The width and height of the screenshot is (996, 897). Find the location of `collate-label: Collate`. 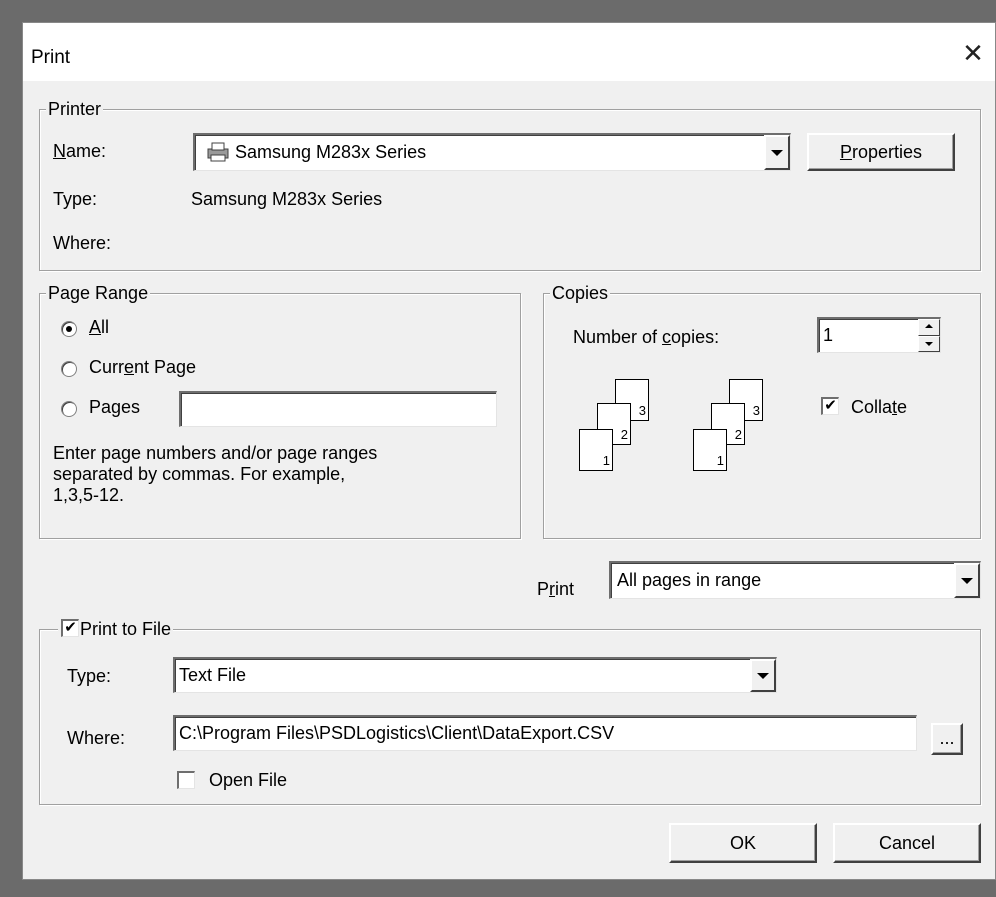

collate-label: Collate is located at coordinates (879, 407).